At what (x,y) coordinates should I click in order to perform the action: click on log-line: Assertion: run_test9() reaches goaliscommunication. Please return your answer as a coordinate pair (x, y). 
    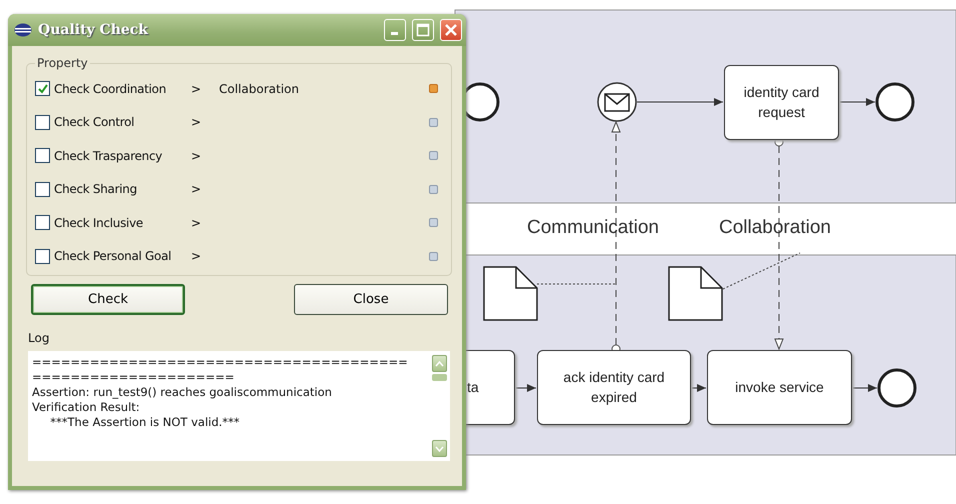
    Looking at the image, I should click on (182, 392).